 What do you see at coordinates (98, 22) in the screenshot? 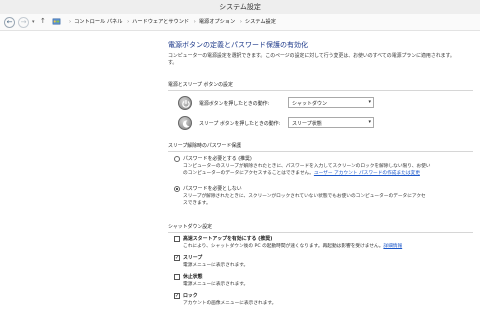
I see `breadcrumb-item: コントロール パネル` at bounding box center [98, 22].